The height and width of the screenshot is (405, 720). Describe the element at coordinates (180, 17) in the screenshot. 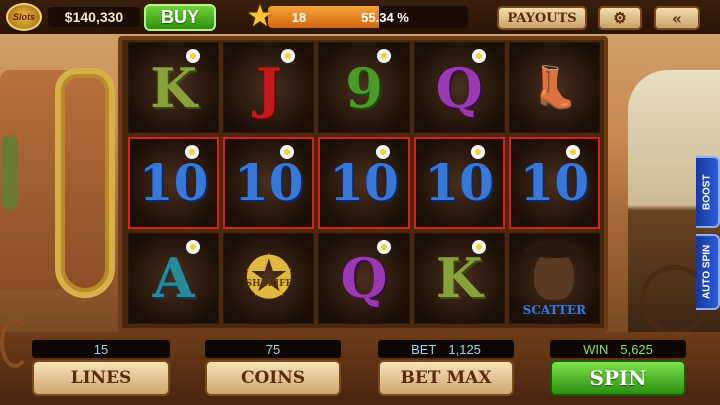

I see `buy-button: BUY` at that location.